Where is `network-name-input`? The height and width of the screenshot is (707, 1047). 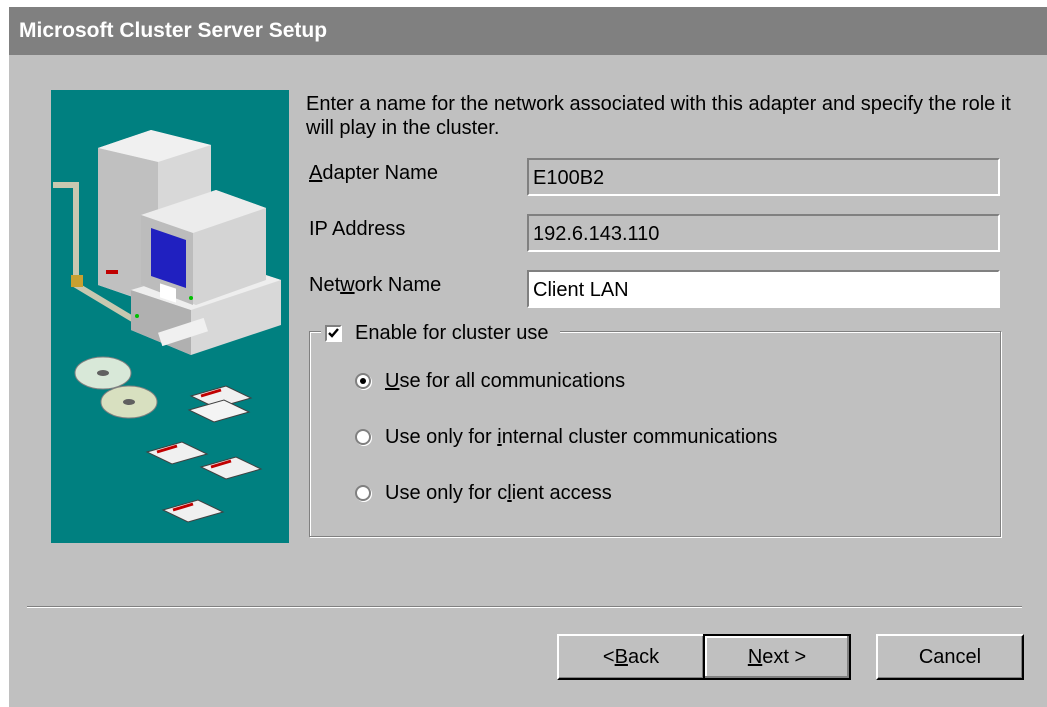
network-name-input is located at coordinates (765, 290).